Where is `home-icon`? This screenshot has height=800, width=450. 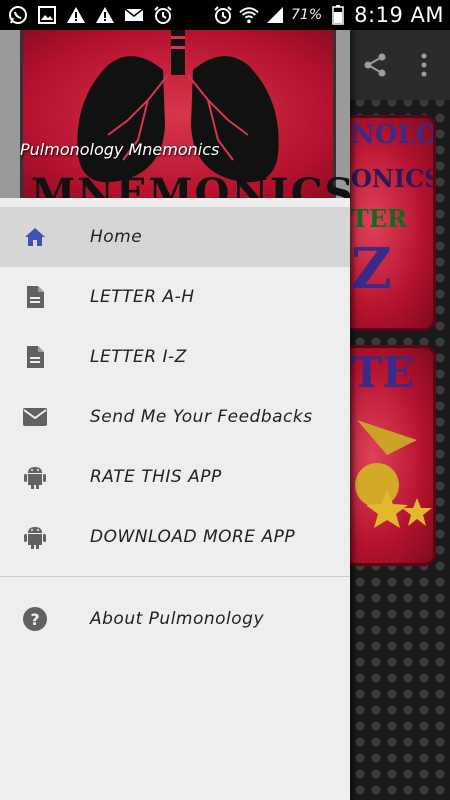
home-icon is located at coordinates (35, 237).